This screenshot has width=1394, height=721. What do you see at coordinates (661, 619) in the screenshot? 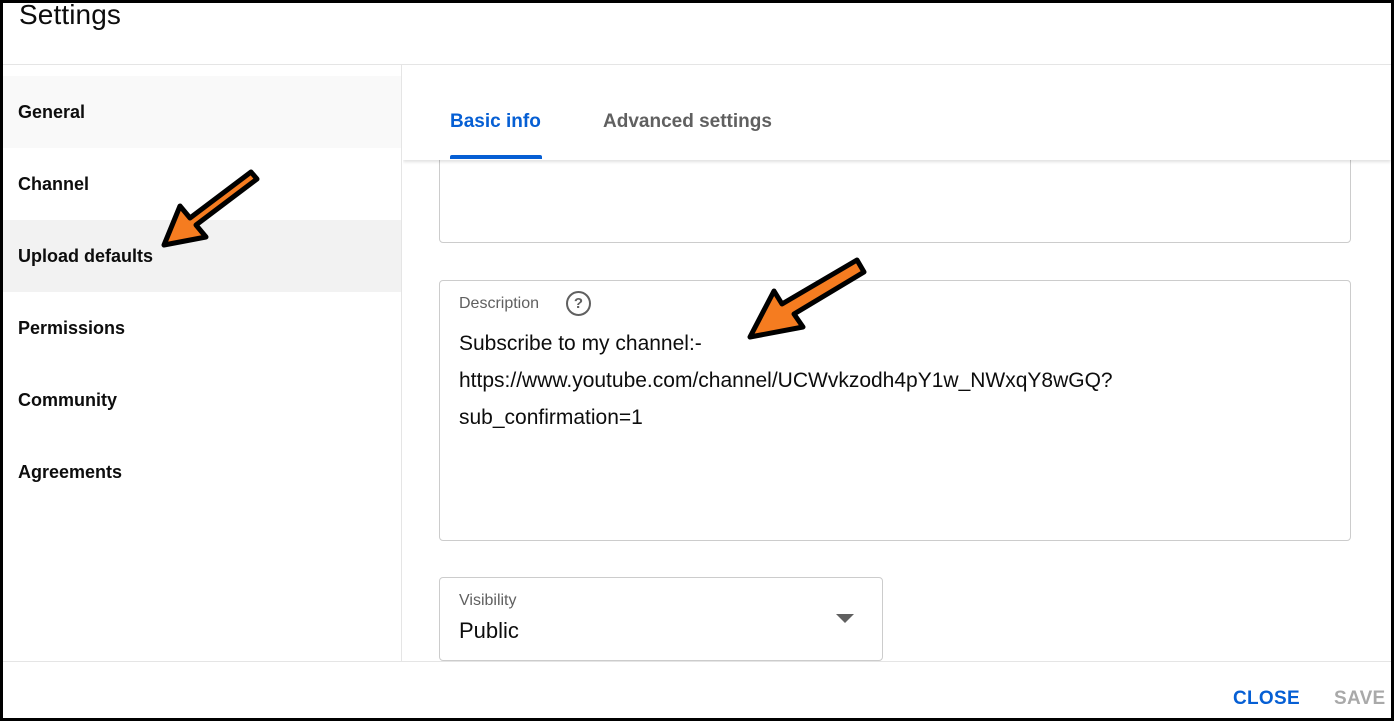
I see `visibility-select: Visibility Public` at bounding box center [661, 619].